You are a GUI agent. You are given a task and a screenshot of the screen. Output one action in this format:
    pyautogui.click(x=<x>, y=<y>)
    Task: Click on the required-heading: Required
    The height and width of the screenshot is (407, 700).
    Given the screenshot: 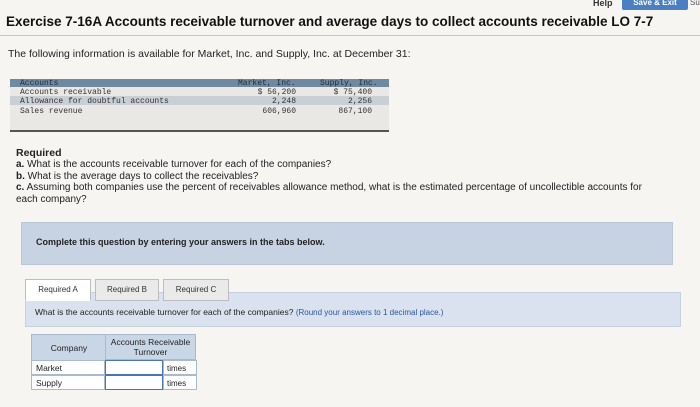 What is the action you would take?
    pyautogui.click(x=39, y=153)
    